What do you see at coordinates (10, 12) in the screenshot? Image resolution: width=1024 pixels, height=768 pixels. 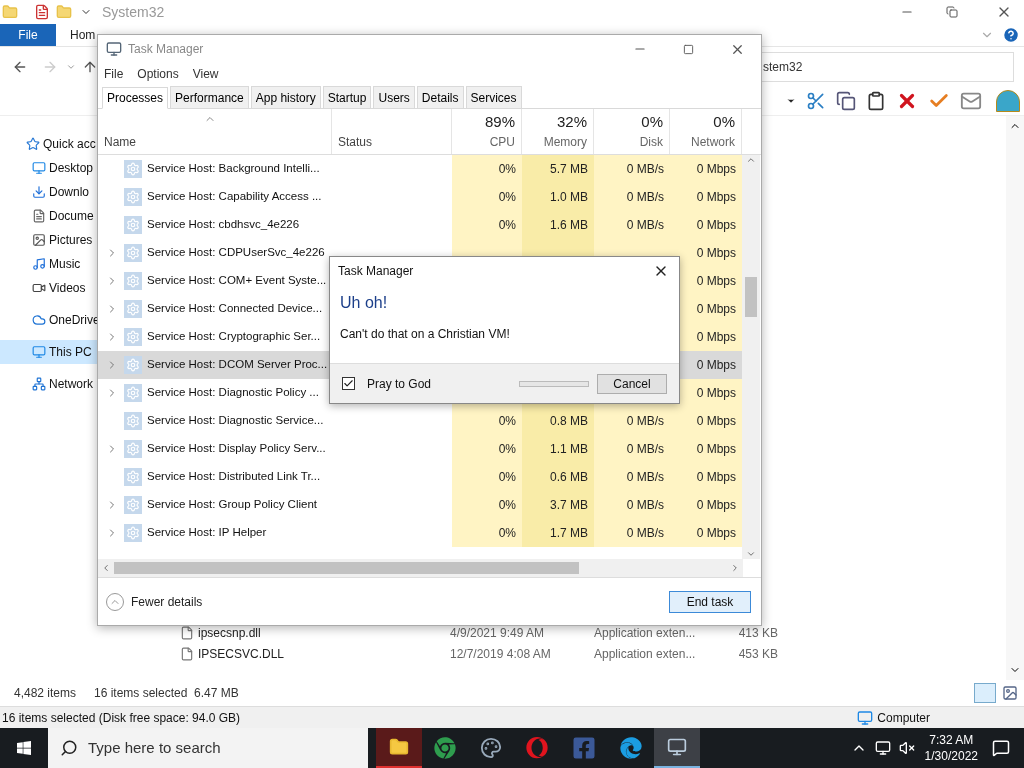 I see `folder-icon` at bounding box center [10, 12].